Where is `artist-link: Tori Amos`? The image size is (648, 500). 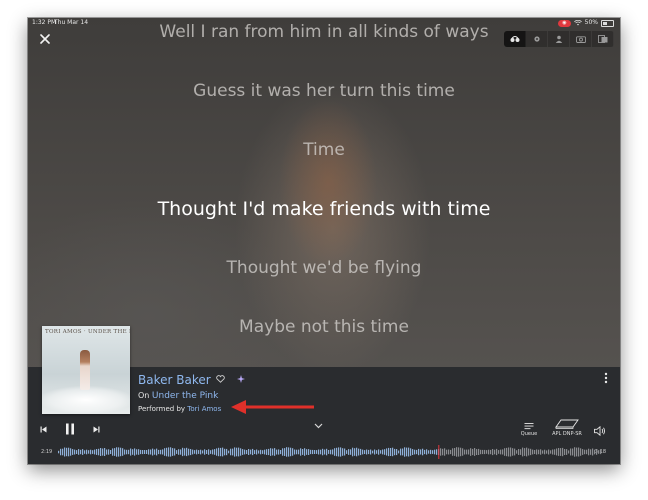 artist-link: Tori Amos is located at coordinates (204, 409).